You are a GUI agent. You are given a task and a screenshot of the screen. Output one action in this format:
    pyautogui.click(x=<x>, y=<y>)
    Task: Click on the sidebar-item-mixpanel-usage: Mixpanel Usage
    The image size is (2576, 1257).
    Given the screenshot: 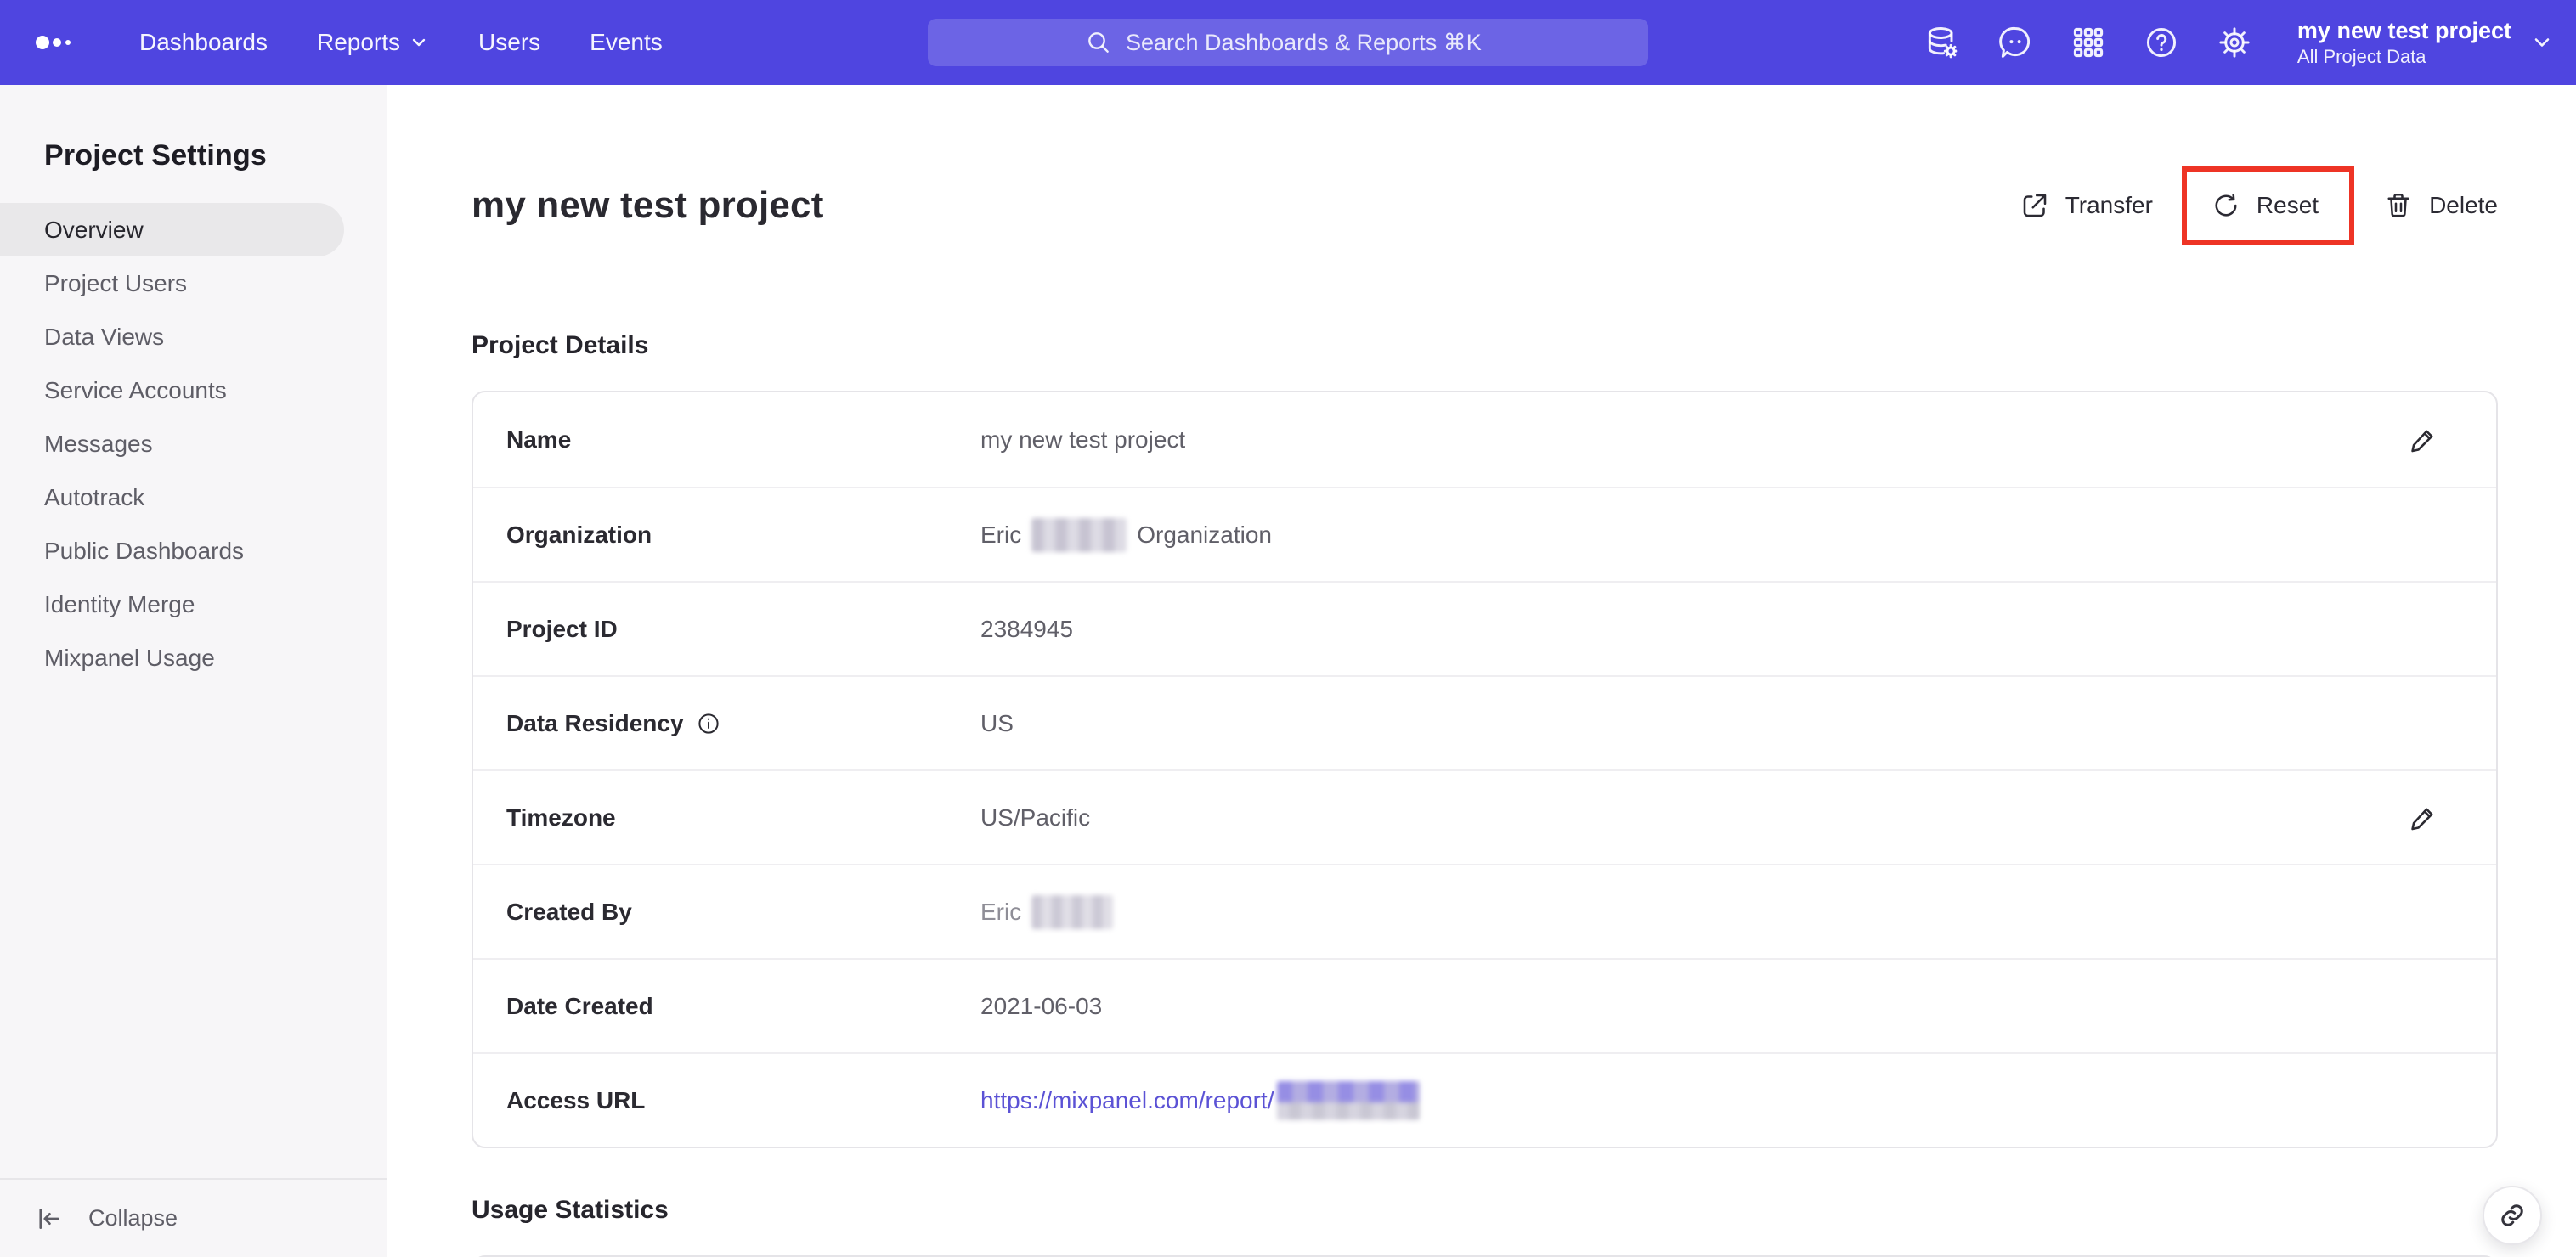 What is the action you would take?
    pyautogui.click(x=193, y=658)
    